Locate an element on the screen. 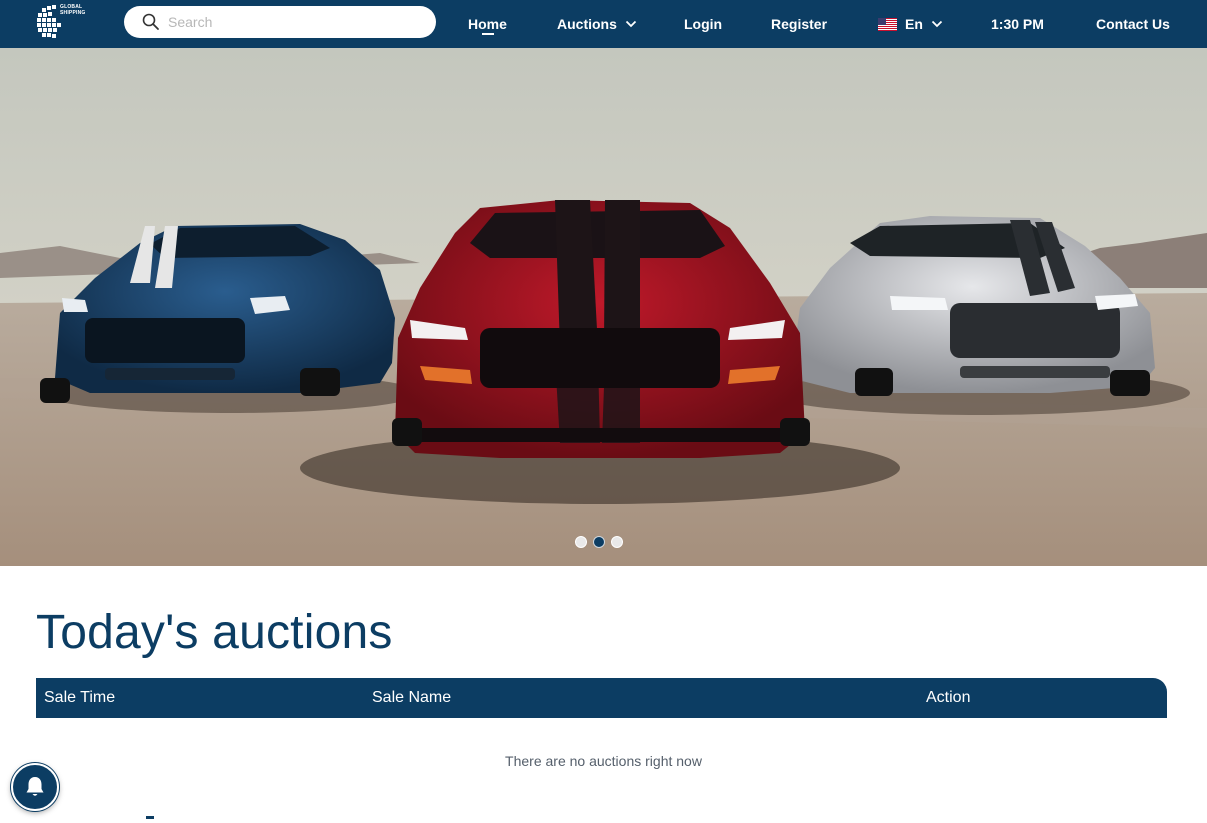 This screenshot has width=1207, height=823. nav-register-label: Register is located at coordinates (799, 24).